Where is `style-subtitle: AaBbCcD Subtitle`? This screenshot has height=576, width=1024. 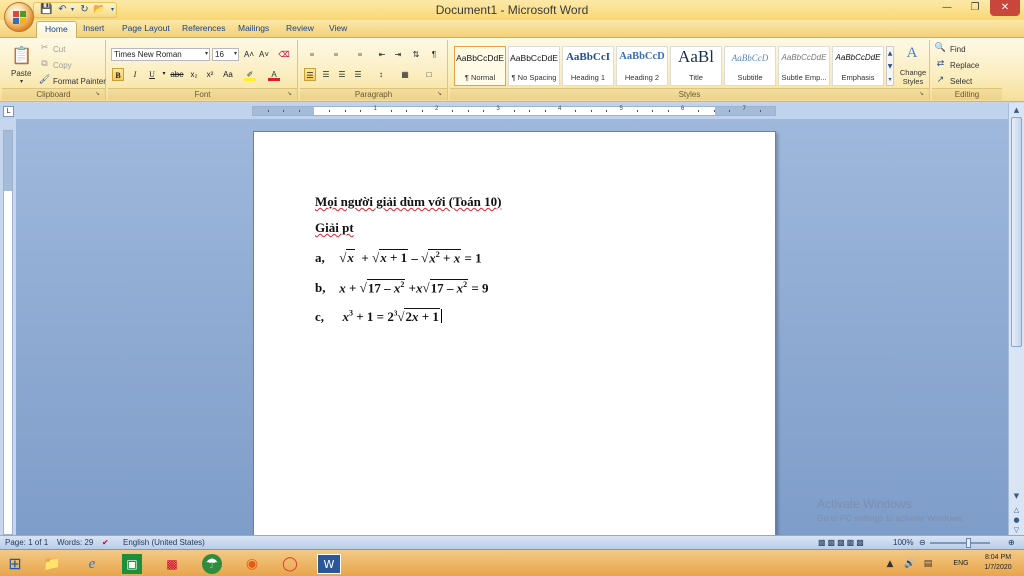 style-subtitle: AaBbCcD Subtitle is located at coordinates (750, 66).